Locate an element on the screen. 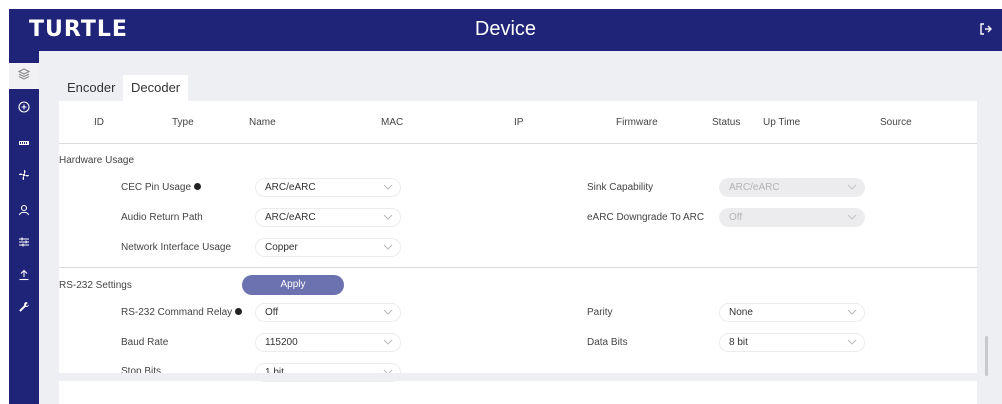 Image resolution: width=1002 pixels, height=404 pixels. sliders-icon is located at coordinates (24, 244).